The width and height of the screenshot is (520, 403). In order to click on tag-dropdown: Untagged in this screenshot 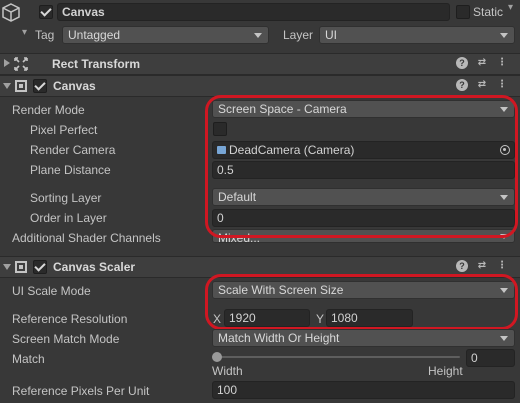, I will do `click(165, 35)`.